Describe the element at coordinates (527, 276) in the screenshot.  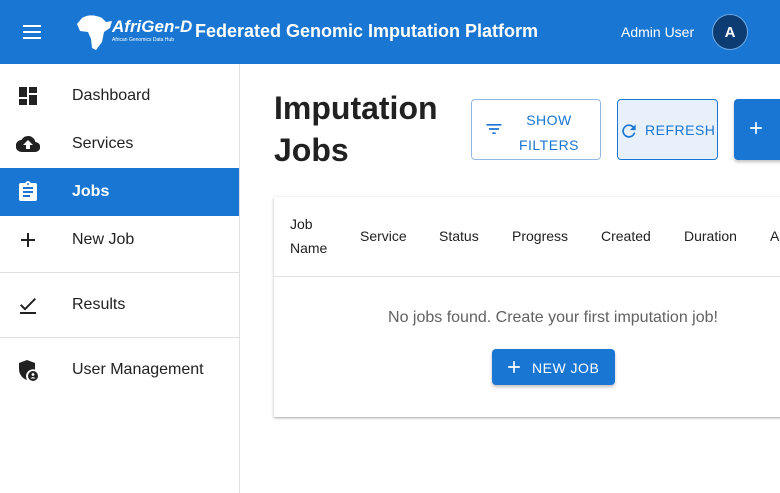
I see `table-header-divider` at that location.